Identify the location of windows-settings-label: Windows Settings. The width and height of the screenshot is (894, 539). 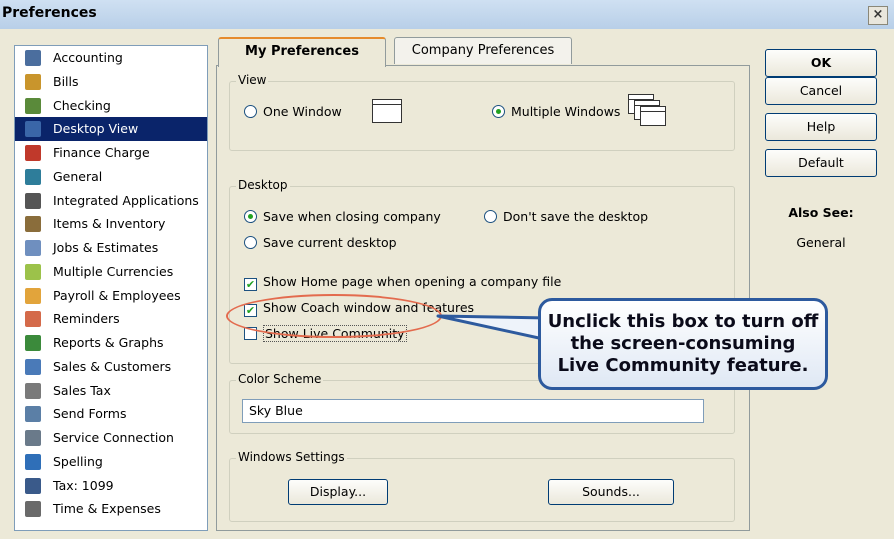
(291, 457).